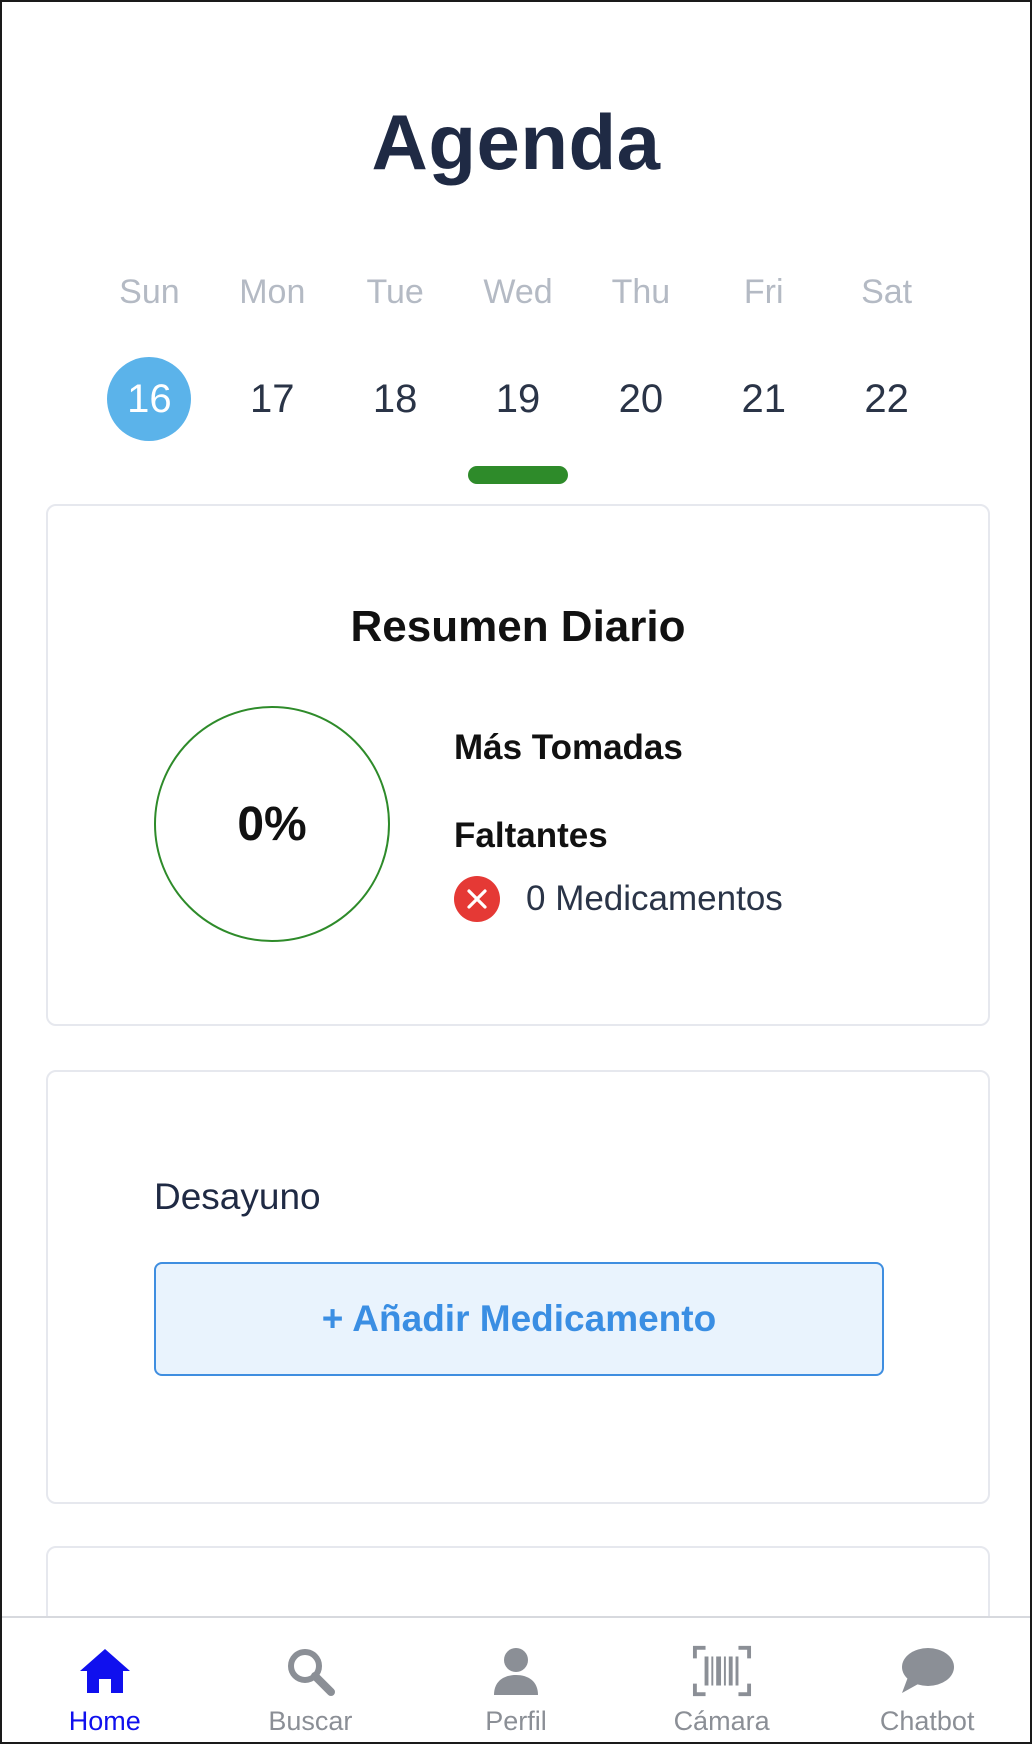 The width and height of the screenshot is (1032, 1744). I want to click on day-number: 19, so click(518, 399).